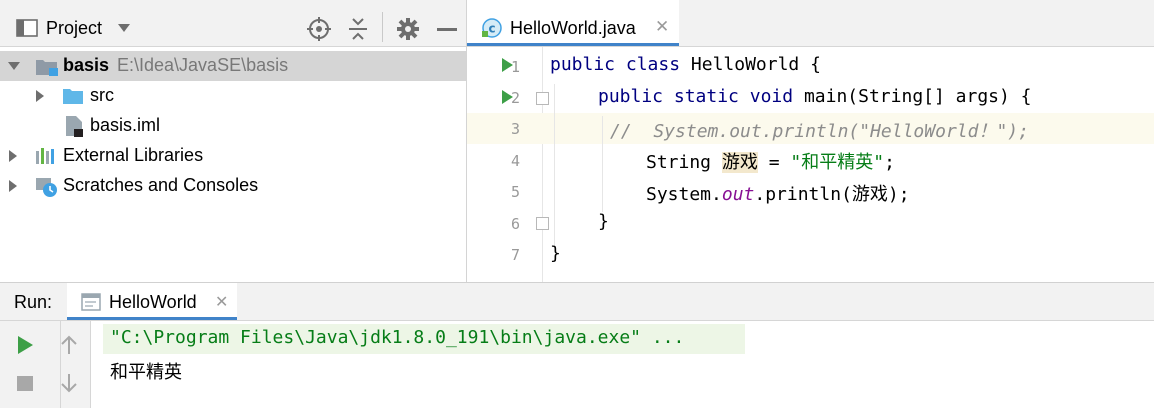 The image size is (1154, 409). What do you see at coordinates (706, 96) in the screenshot?
I see `keyword: static` at bounding box center [706, 96].